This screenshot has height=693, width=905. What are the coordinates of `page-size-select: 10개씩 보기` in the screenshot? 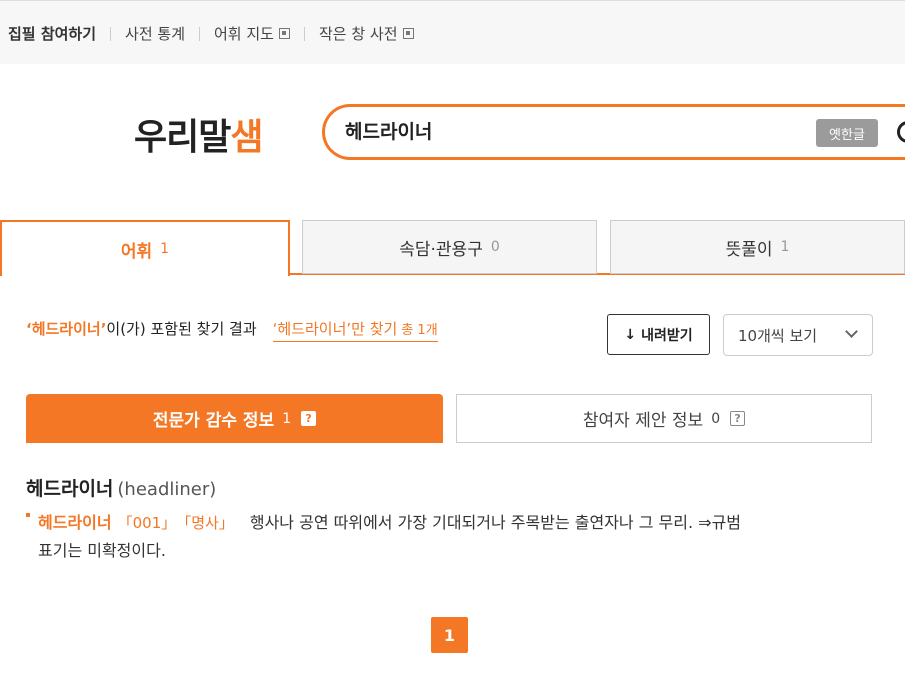 It's located at (798, 335).